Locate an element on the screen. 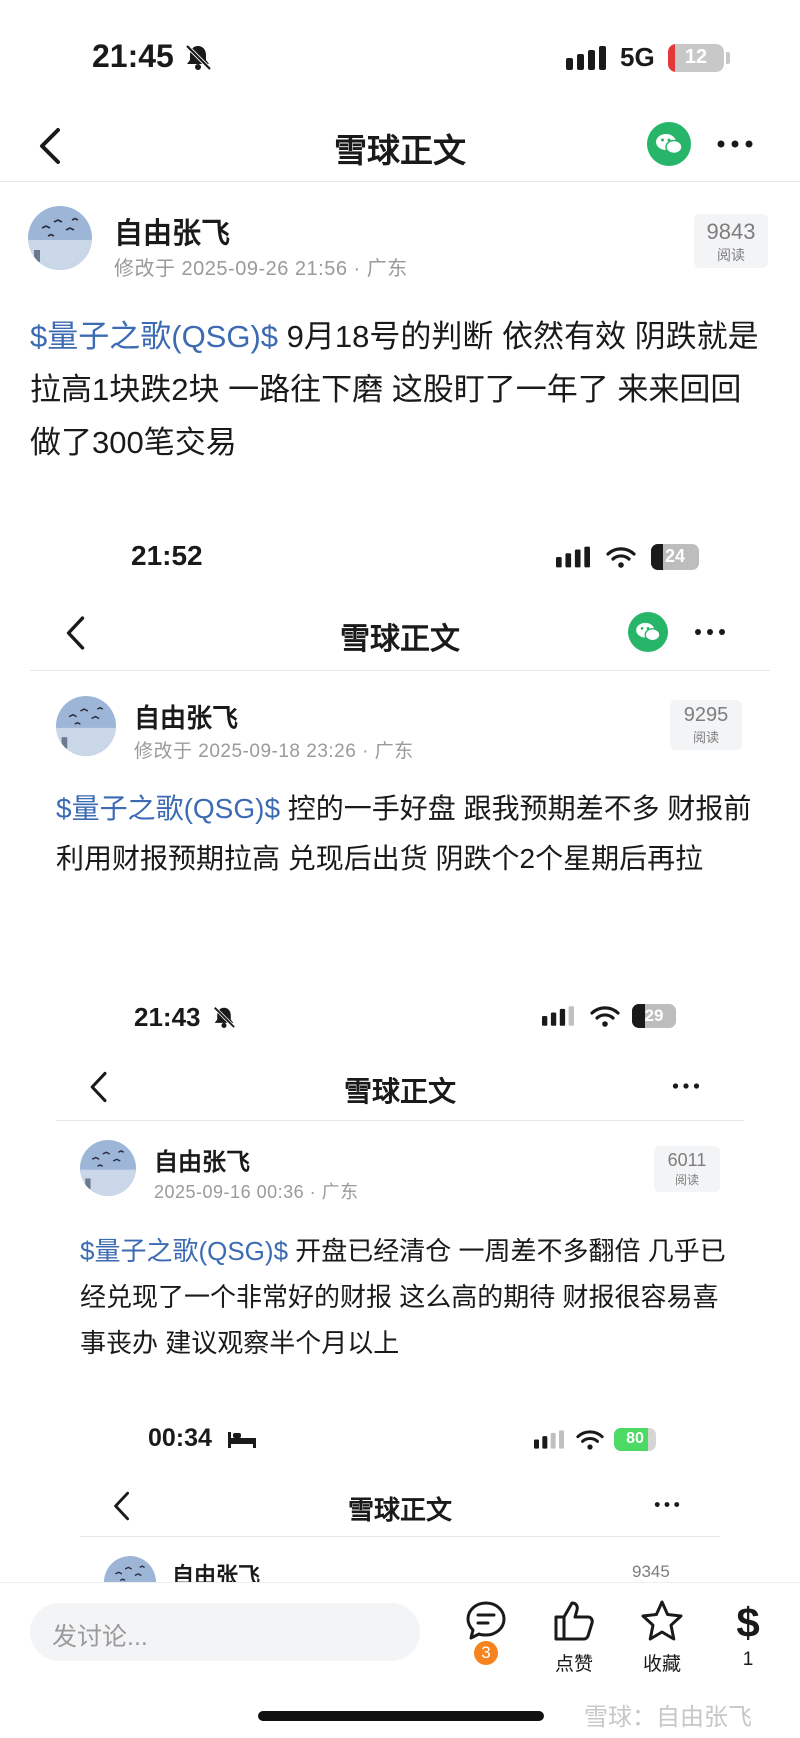 This screenshot has height=1738, width=800. bed-icon is located at coordinates (242, 1440).